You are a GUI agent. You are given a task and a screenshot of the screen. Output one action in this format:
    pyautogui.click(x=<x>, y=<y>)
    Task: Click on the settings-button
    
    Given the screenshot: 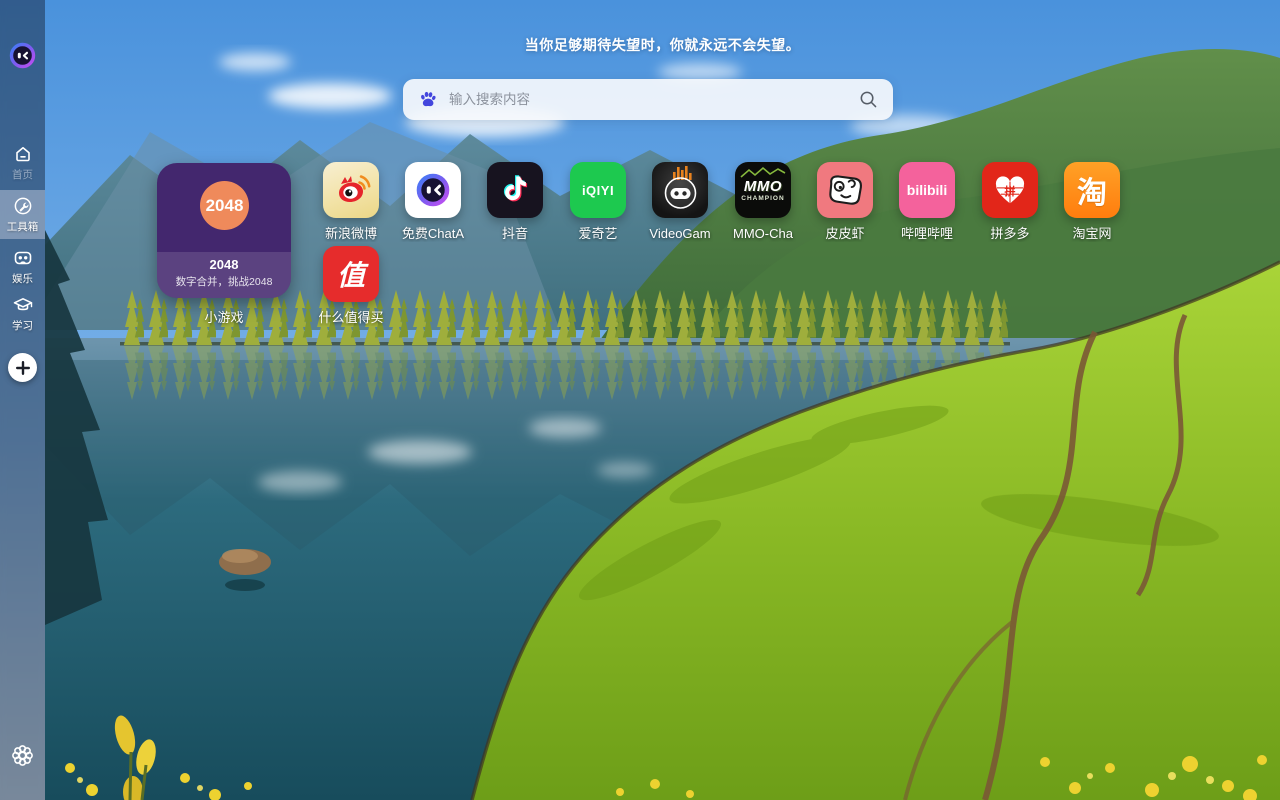 What is the action you would take?
    pyautogui.click(x=22, y=755)
    